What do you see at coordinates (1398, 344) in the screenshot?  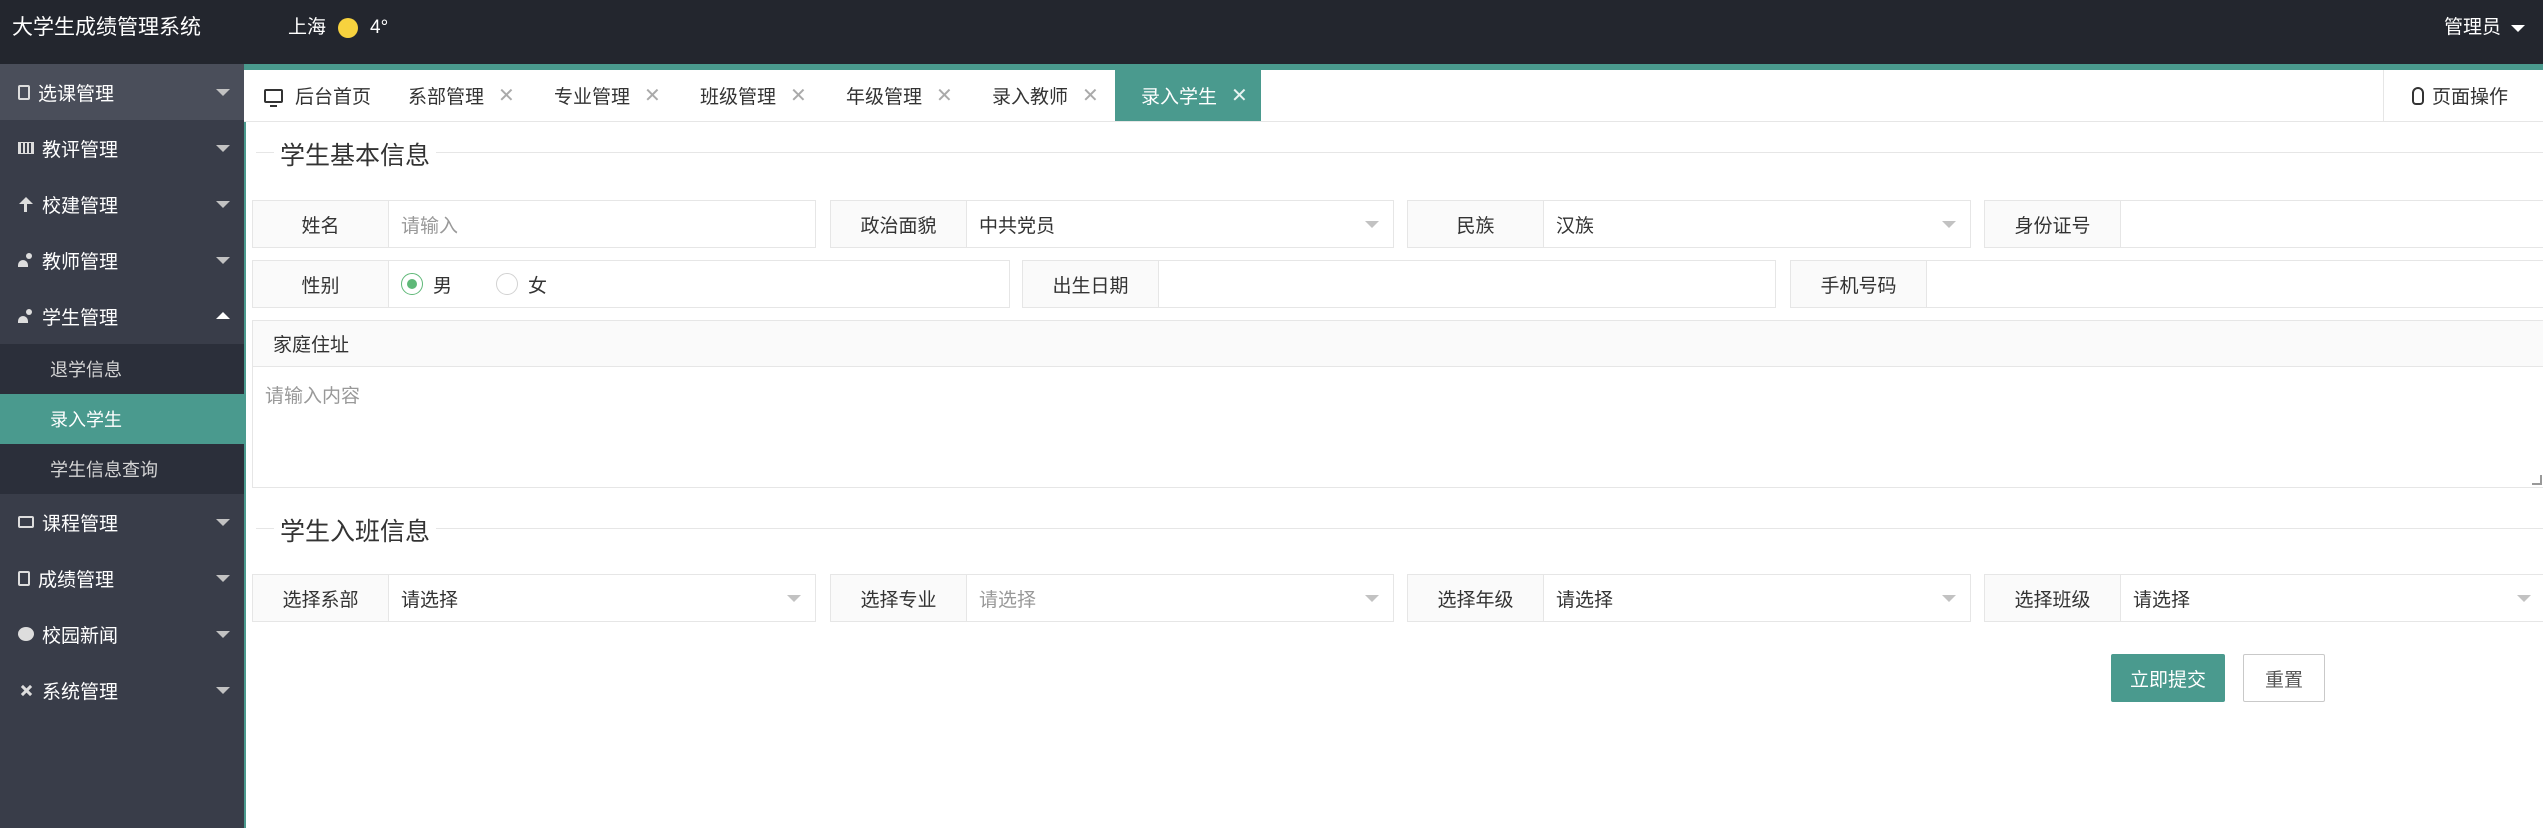 I see `field-label: 家庭住址` at bounding box center [1398, 344].